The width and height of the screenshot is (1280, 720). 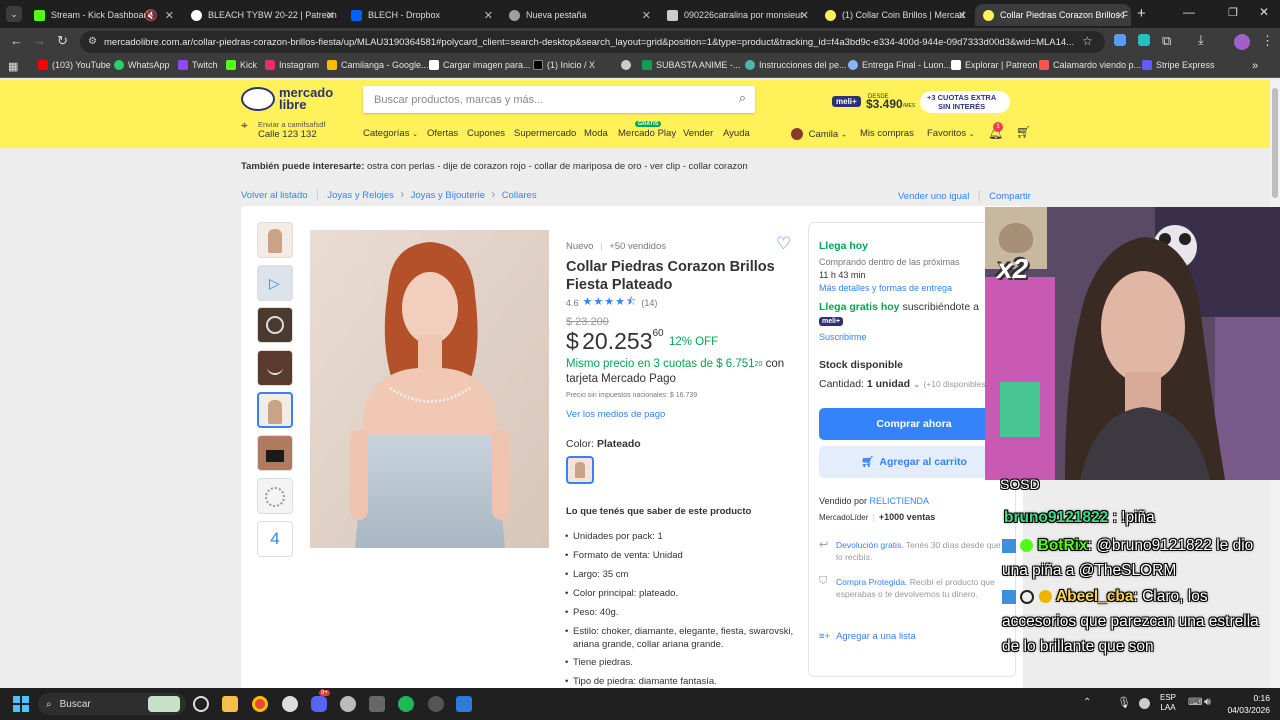 What do you see at coordinates (647, 130) in the screenshot?
I see `nav-mercado-play: GRATIS Mercado Play` at bounding box center [647, 130].